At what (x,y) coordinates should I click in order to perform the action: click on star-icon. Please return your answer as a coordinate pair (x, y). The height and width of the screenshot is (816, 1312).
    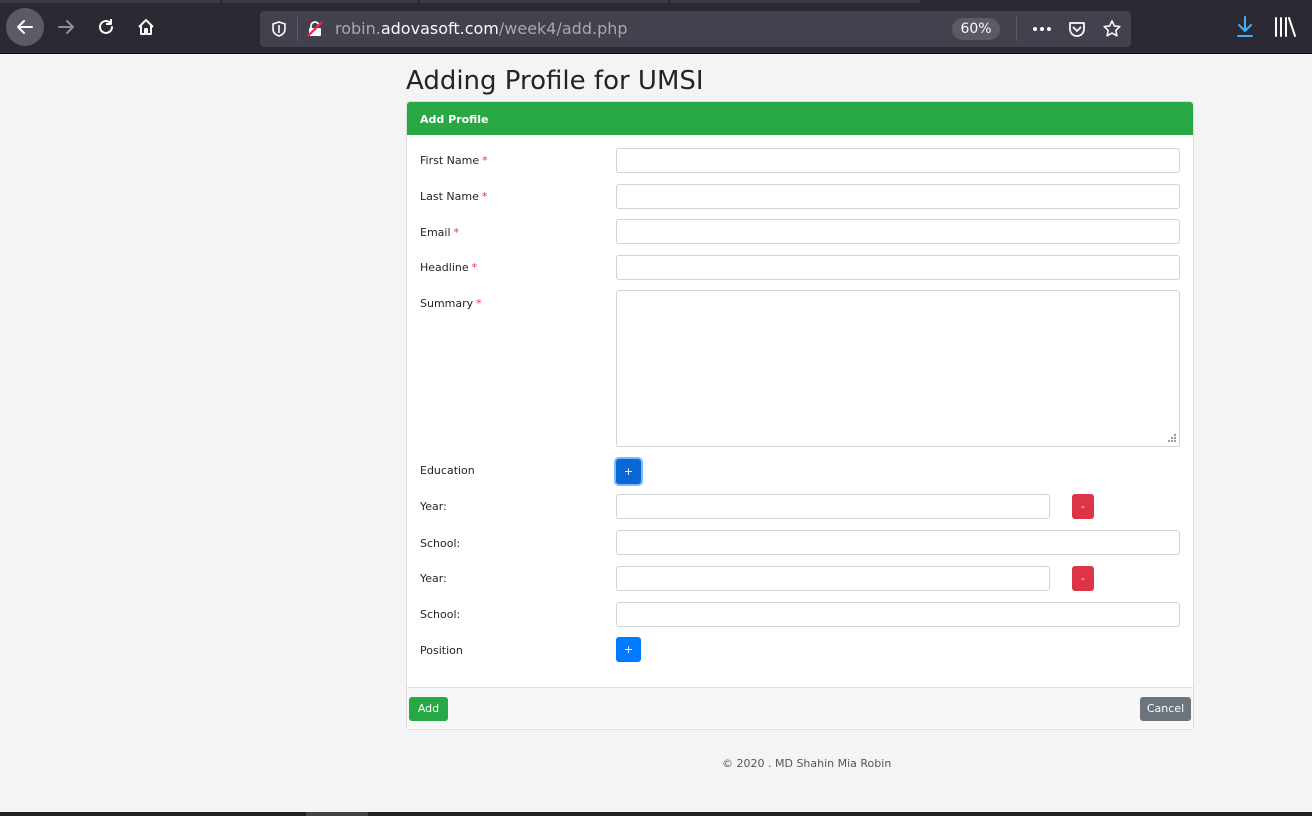
    Looking at the image, I should click on (1112, 29).